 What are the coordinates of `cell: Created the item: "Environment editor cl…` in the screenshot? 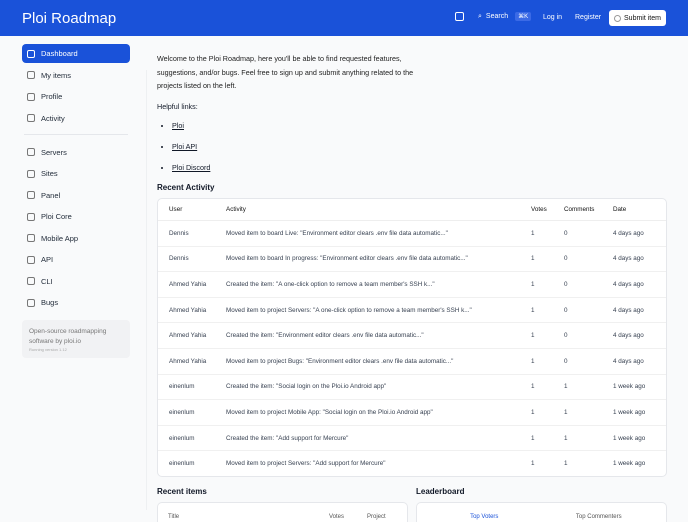 It's located at (367, 335).